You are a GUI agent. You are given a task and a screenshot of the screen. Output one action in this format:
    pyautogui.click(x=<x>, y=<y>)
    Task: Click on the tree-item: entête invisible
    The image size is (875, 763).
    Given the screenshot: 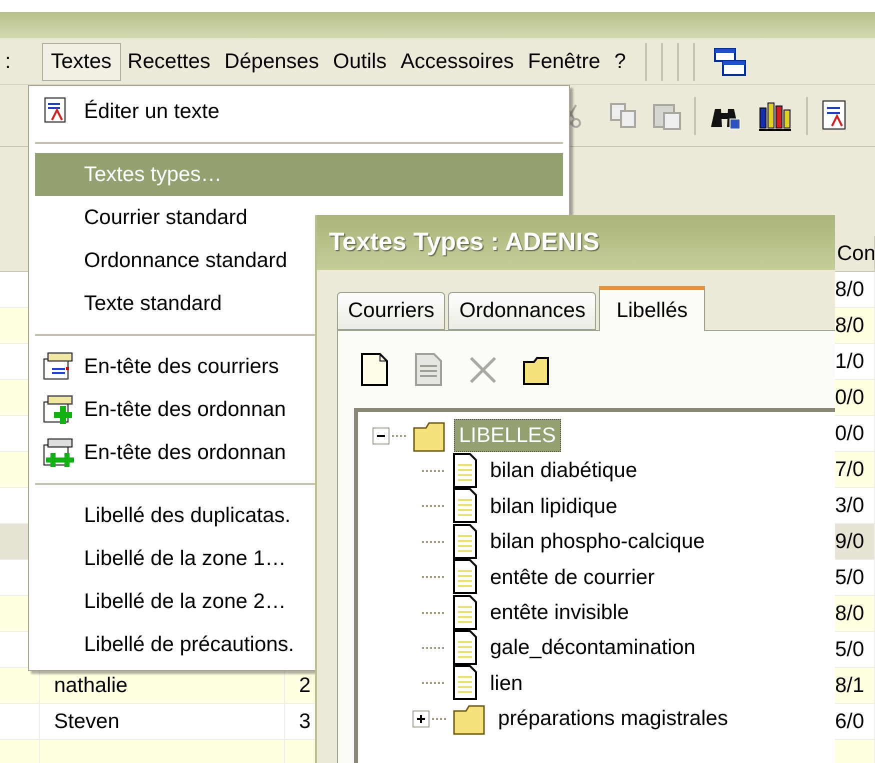 What is the action you would take?
    pyautogui.click(x=559, y=612)
    